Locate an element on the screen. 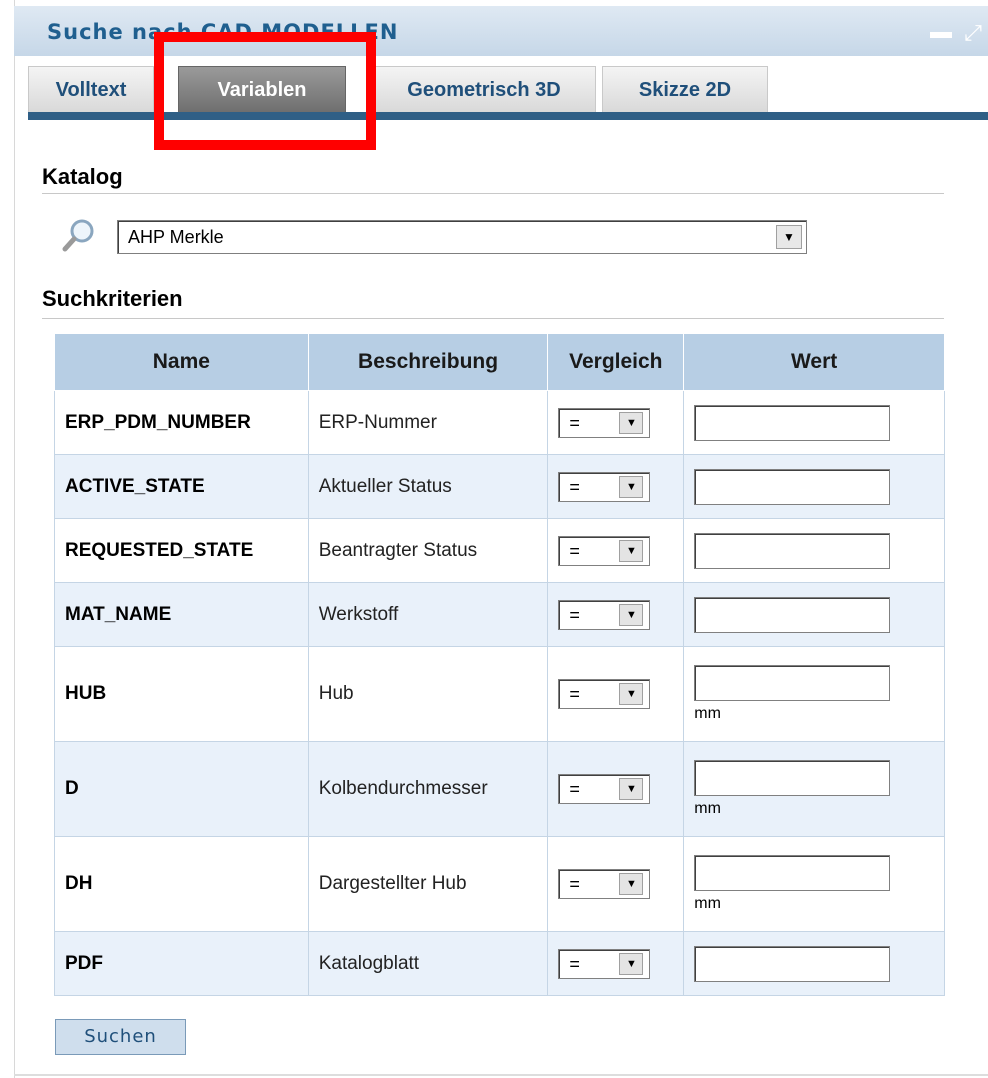 The width and height of the screenshot is (988, 1078). table-row: D Kolbendurchmesser = ▼ mm is located at coordinates (499, 789).